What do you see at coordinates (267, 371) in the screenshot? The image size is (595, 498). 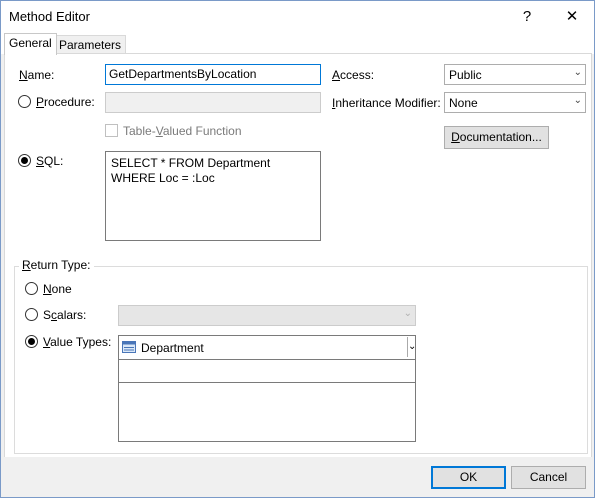 I see `value-types-row` at bounding box center [267, 371].